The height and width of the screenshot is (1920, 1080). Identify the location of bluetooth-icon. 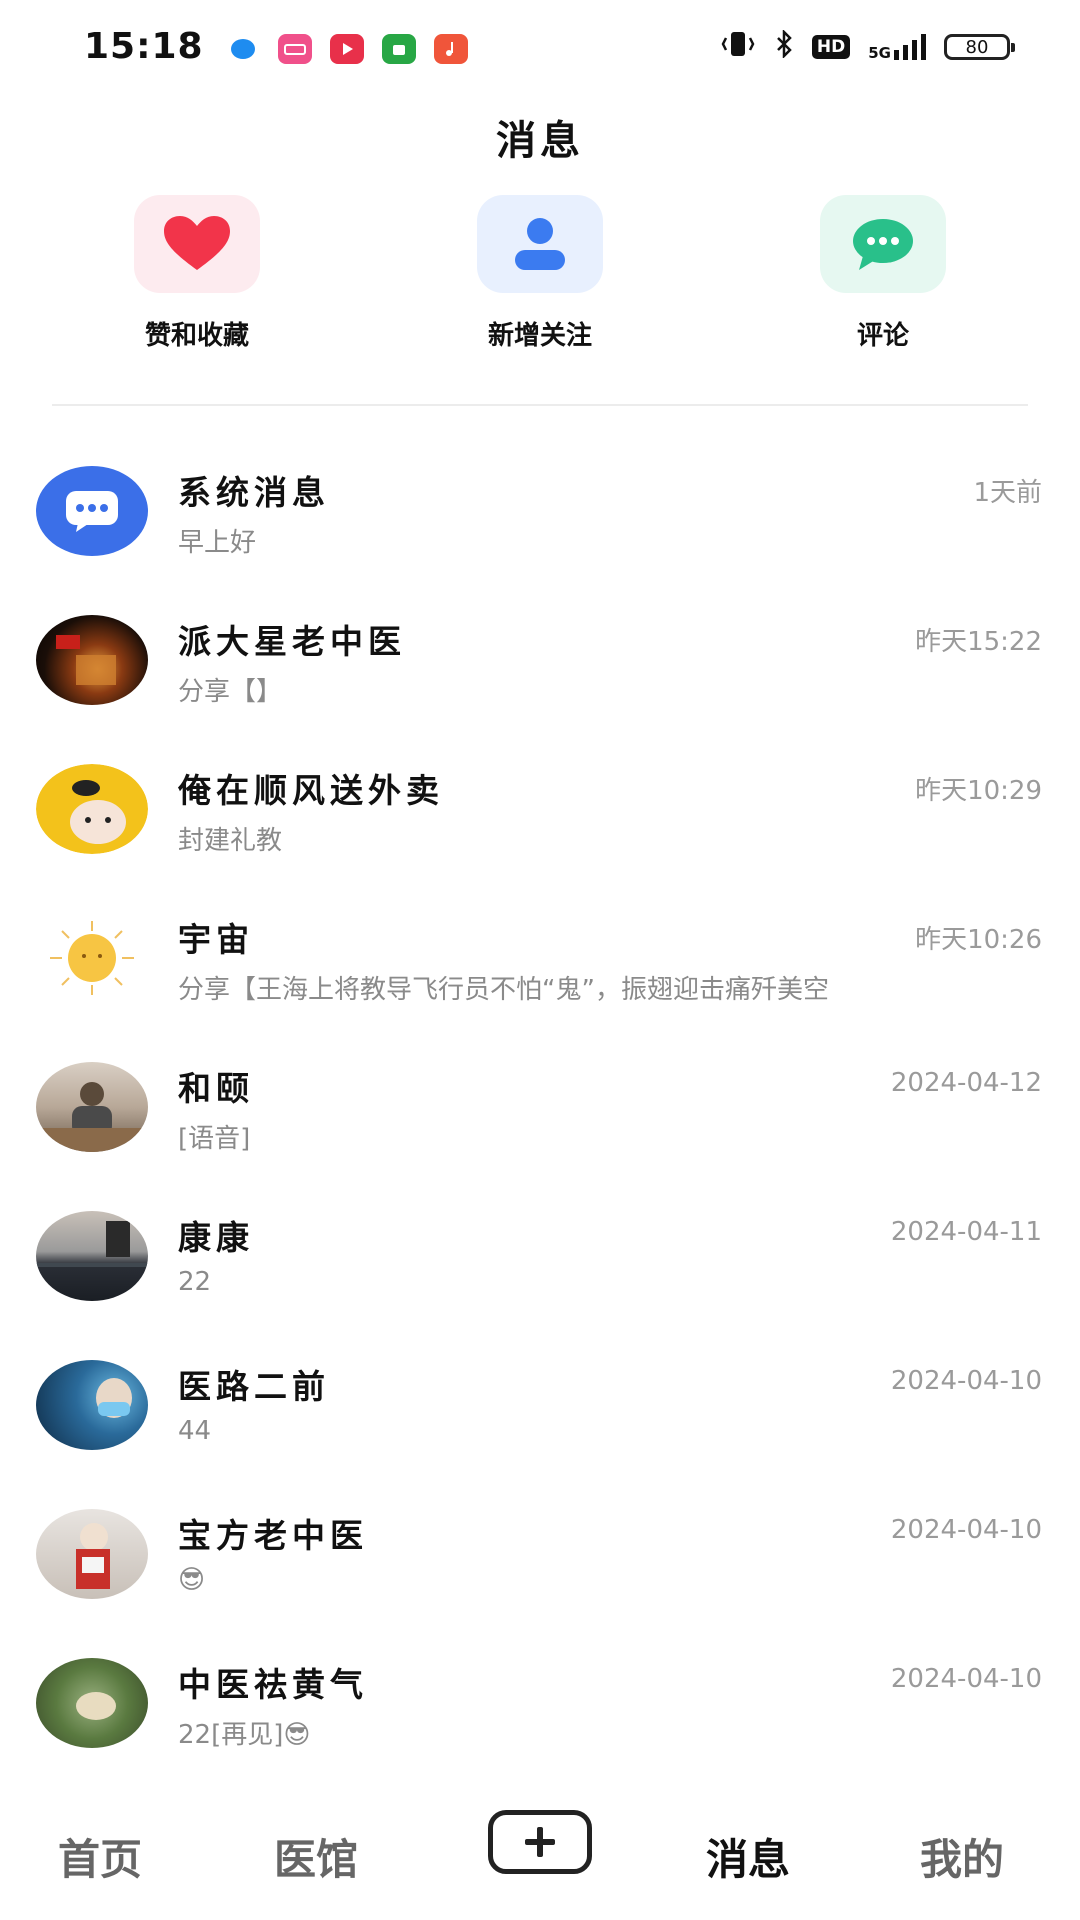
(784, 46).